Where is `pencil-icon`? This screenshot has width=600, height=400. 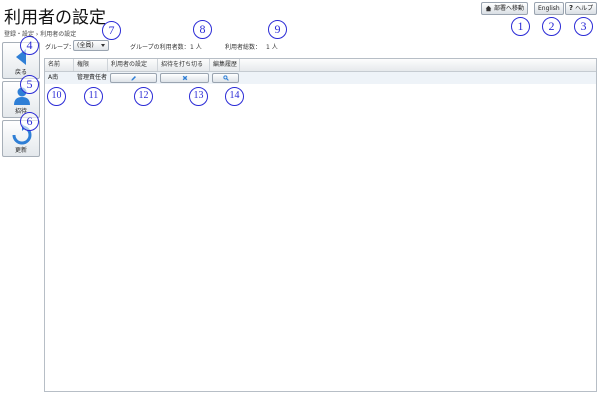
pencil-icon is located at coordinates (133, 78).